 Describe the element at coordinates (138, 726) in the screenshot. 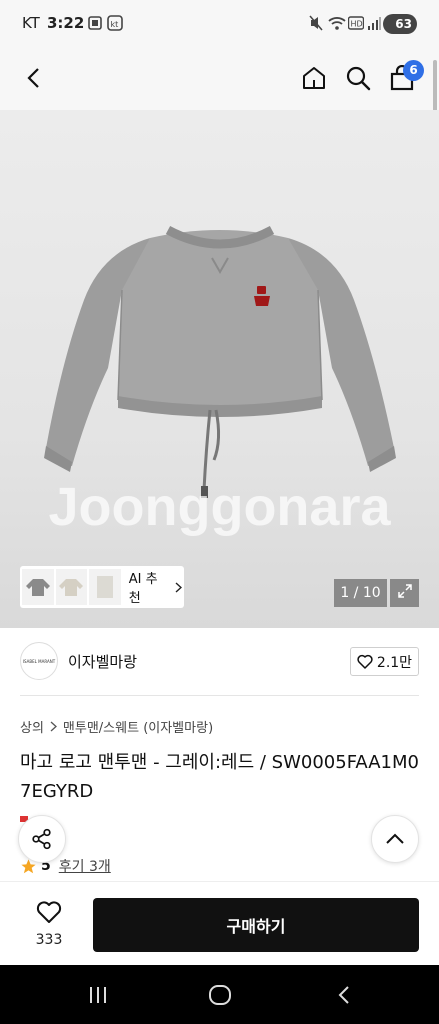

I see `breadcrumb-subcategory: 맨투맨/스웨트 (이자벨마랑)` at that location.